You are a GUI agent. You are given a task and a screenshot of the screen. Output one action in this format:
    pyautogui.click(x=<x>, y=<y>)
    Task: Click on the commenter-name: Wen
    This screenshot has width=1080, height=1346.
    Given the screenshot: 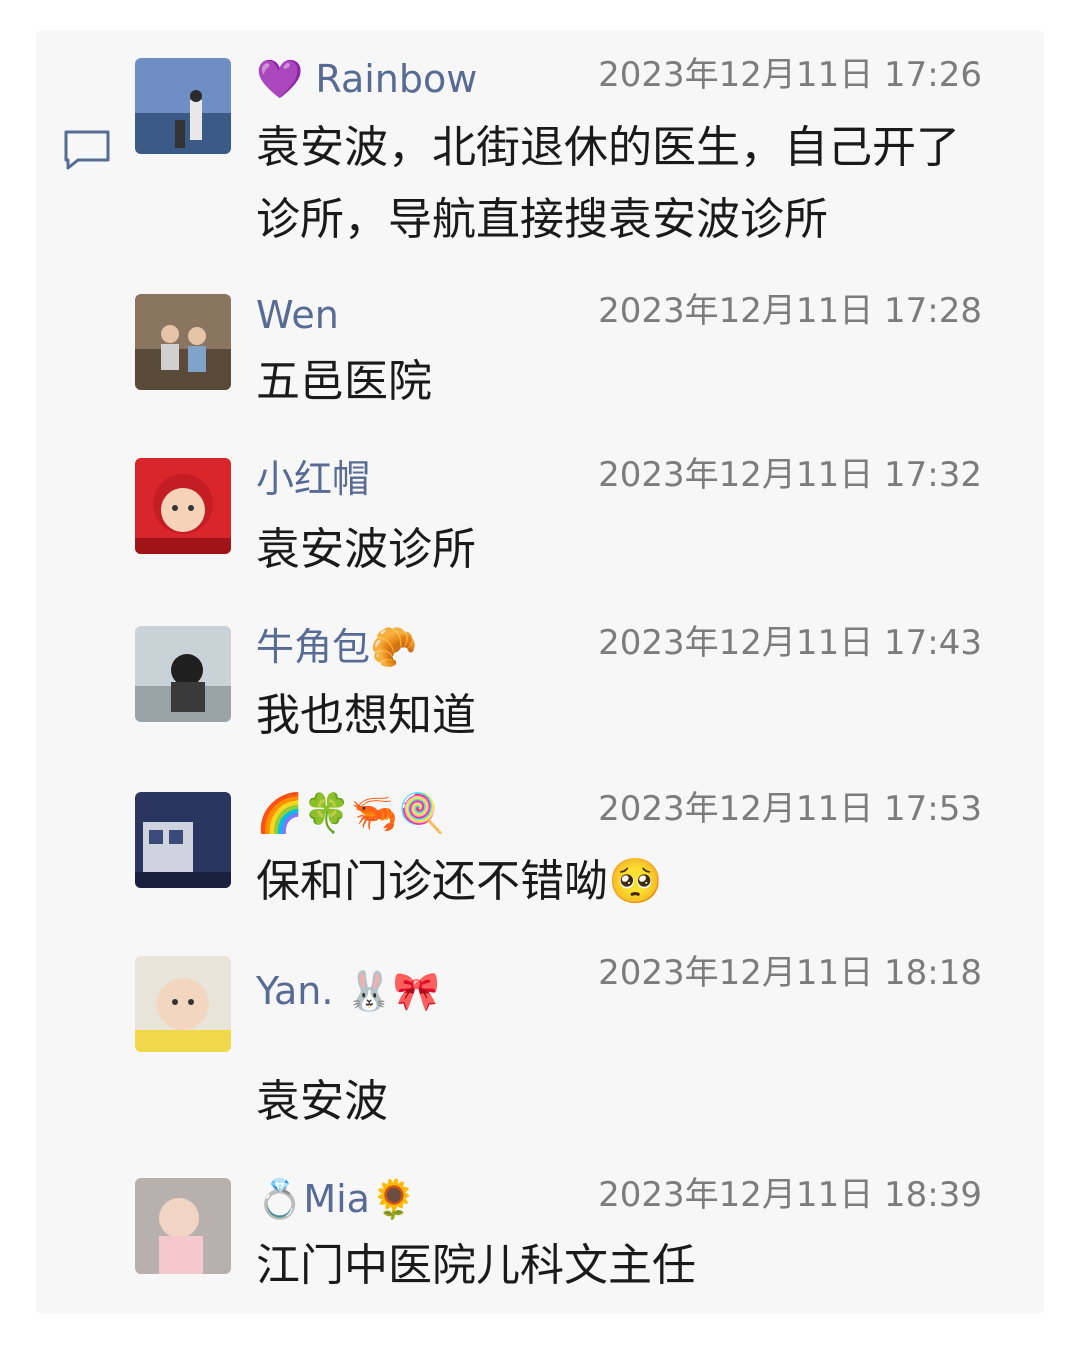 What is the action you would take?
    pyautogui.click(x=297, y=315)
    